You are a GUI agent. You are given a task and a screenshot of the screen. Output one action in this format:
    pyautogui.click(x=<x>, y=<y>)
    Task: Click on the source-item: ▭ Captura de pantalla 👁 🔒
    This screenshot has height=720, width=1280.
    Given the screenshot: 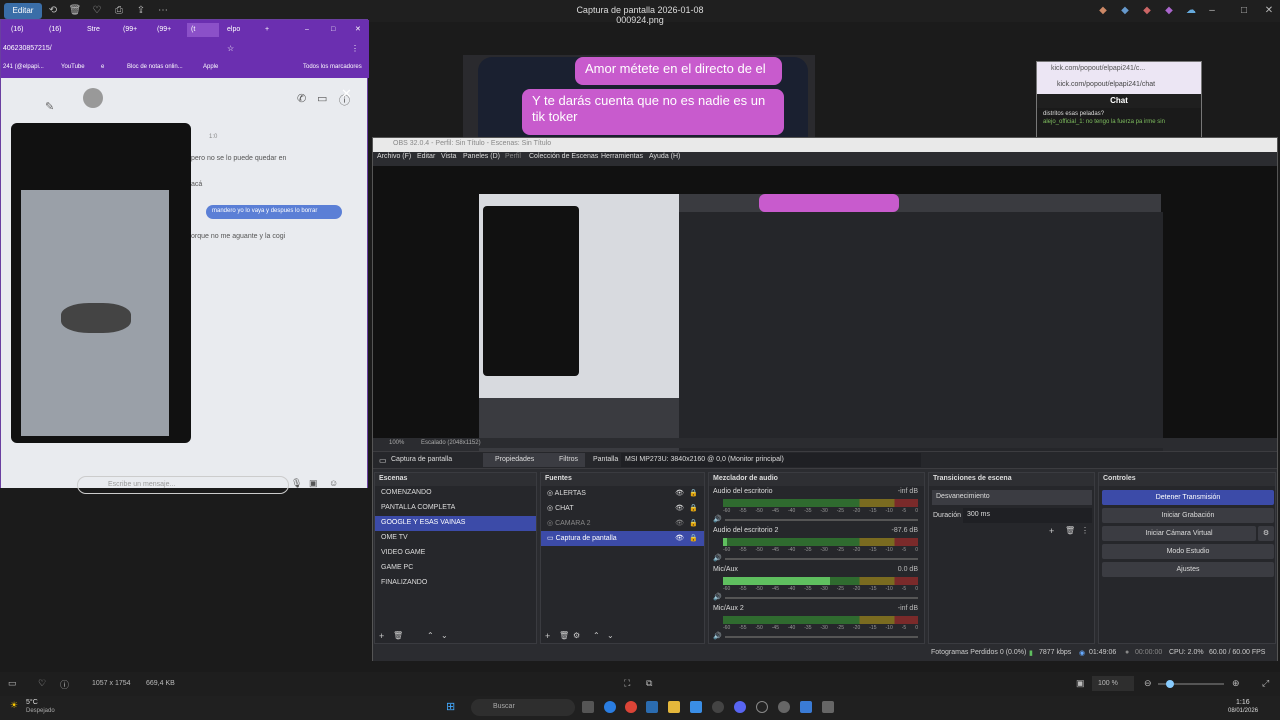 What is the action you would take?
    pyautogui.click(x=622, y=538)
    